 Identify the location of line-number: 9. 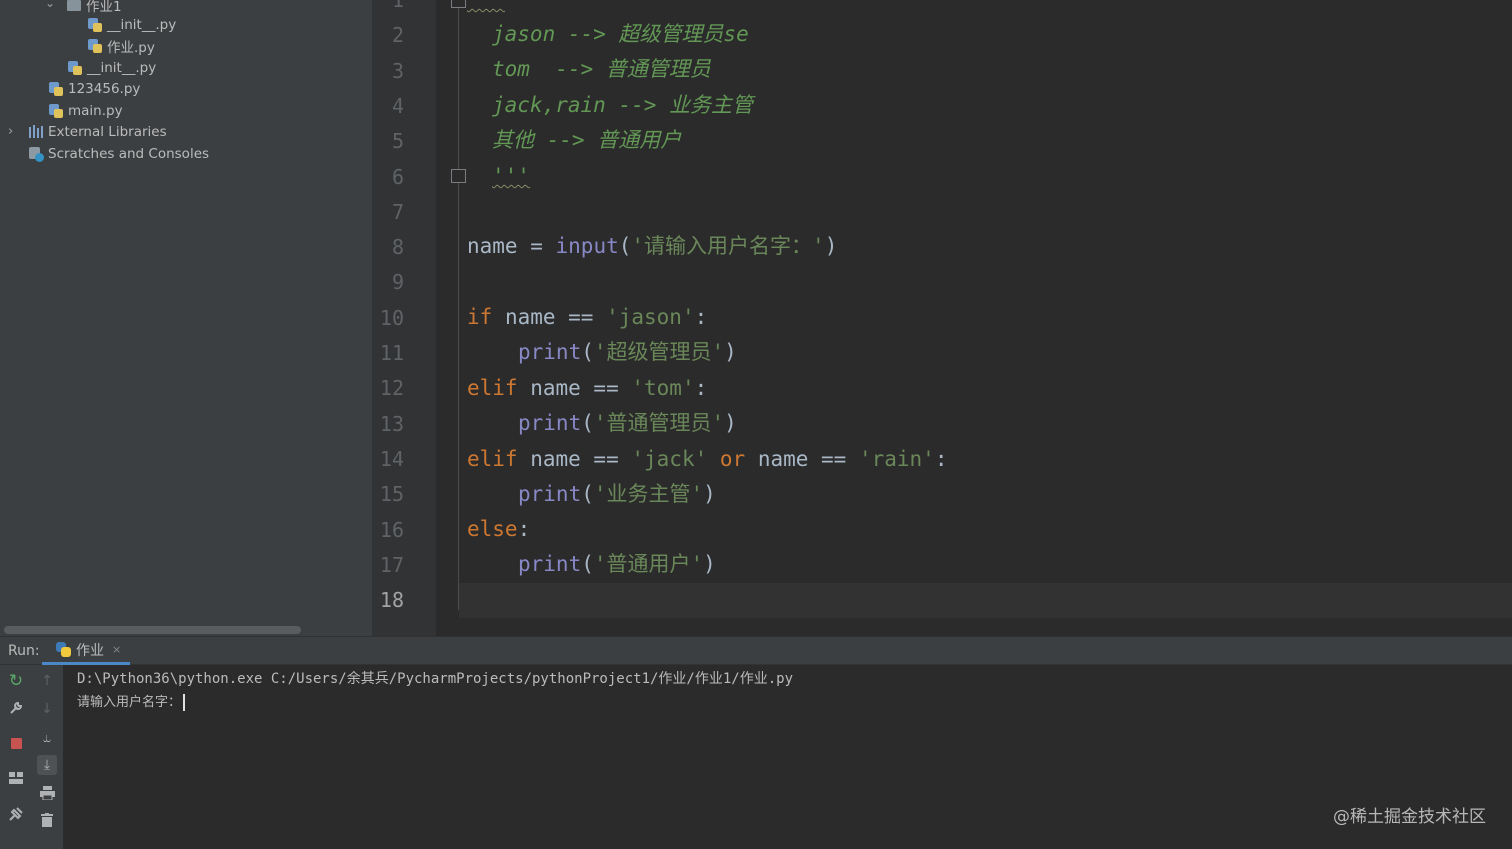
(397, 282).